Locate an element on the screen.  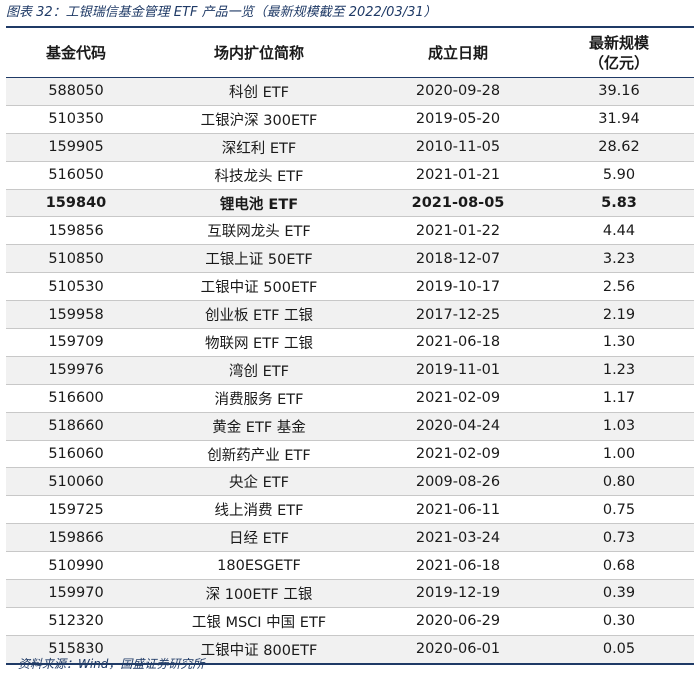
header-date: 成立日期 is located at coordinates (458, 53).